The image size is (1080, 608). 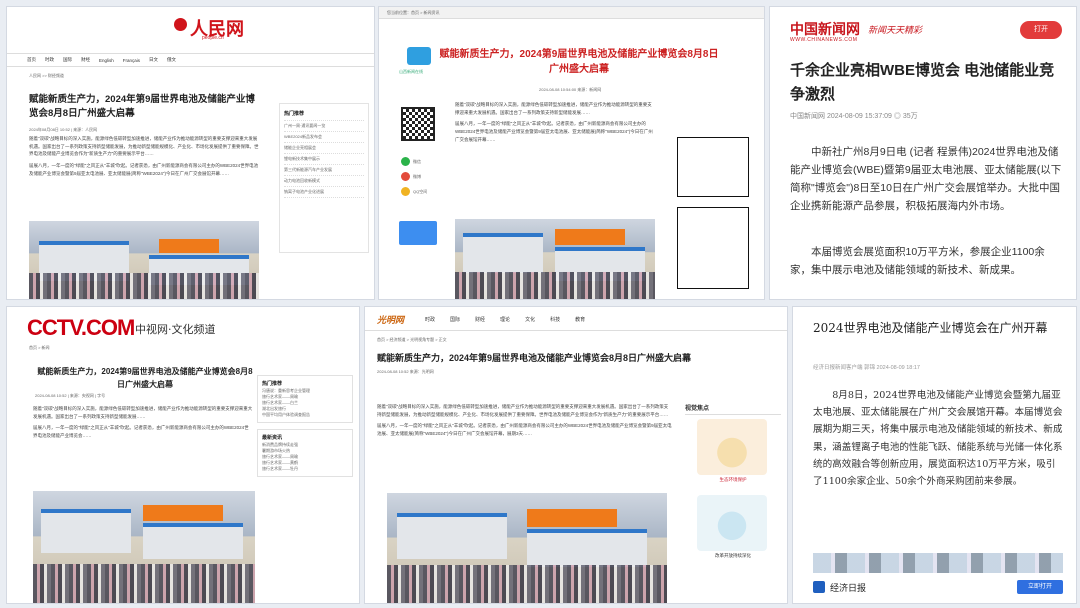 I want to click on article-meta: 2024年08月08日 10:52 | 来源：人民网, so click(x=63, y=129).